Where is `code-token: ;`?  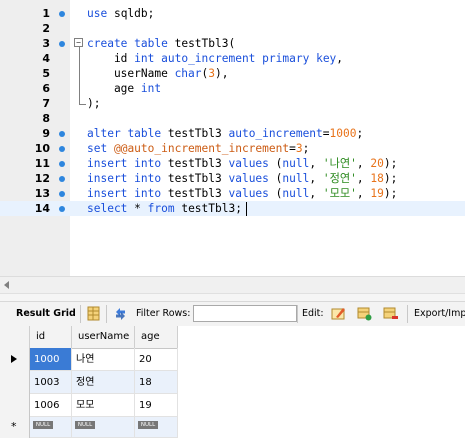 code-token: ; is located at coordinates (306, 148).